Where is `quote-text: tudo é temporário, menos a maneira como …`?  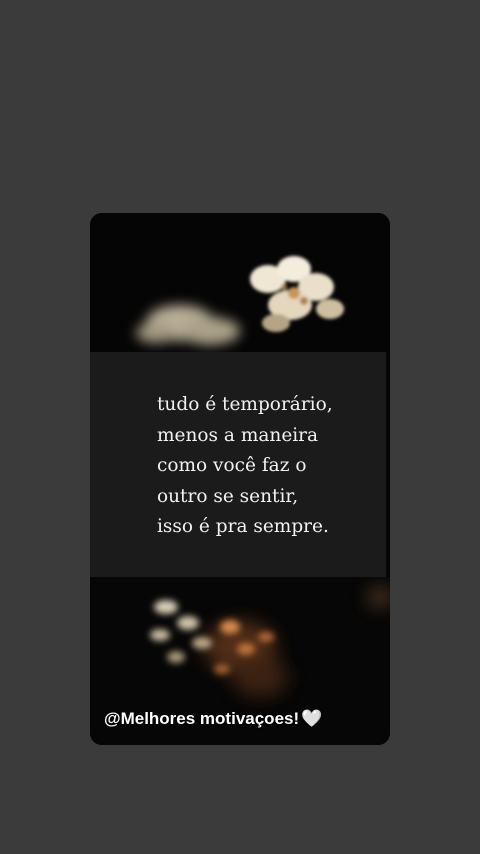 quote-text: tudo é temporário, menos a maneira como … is located at coordinates (267, 466).